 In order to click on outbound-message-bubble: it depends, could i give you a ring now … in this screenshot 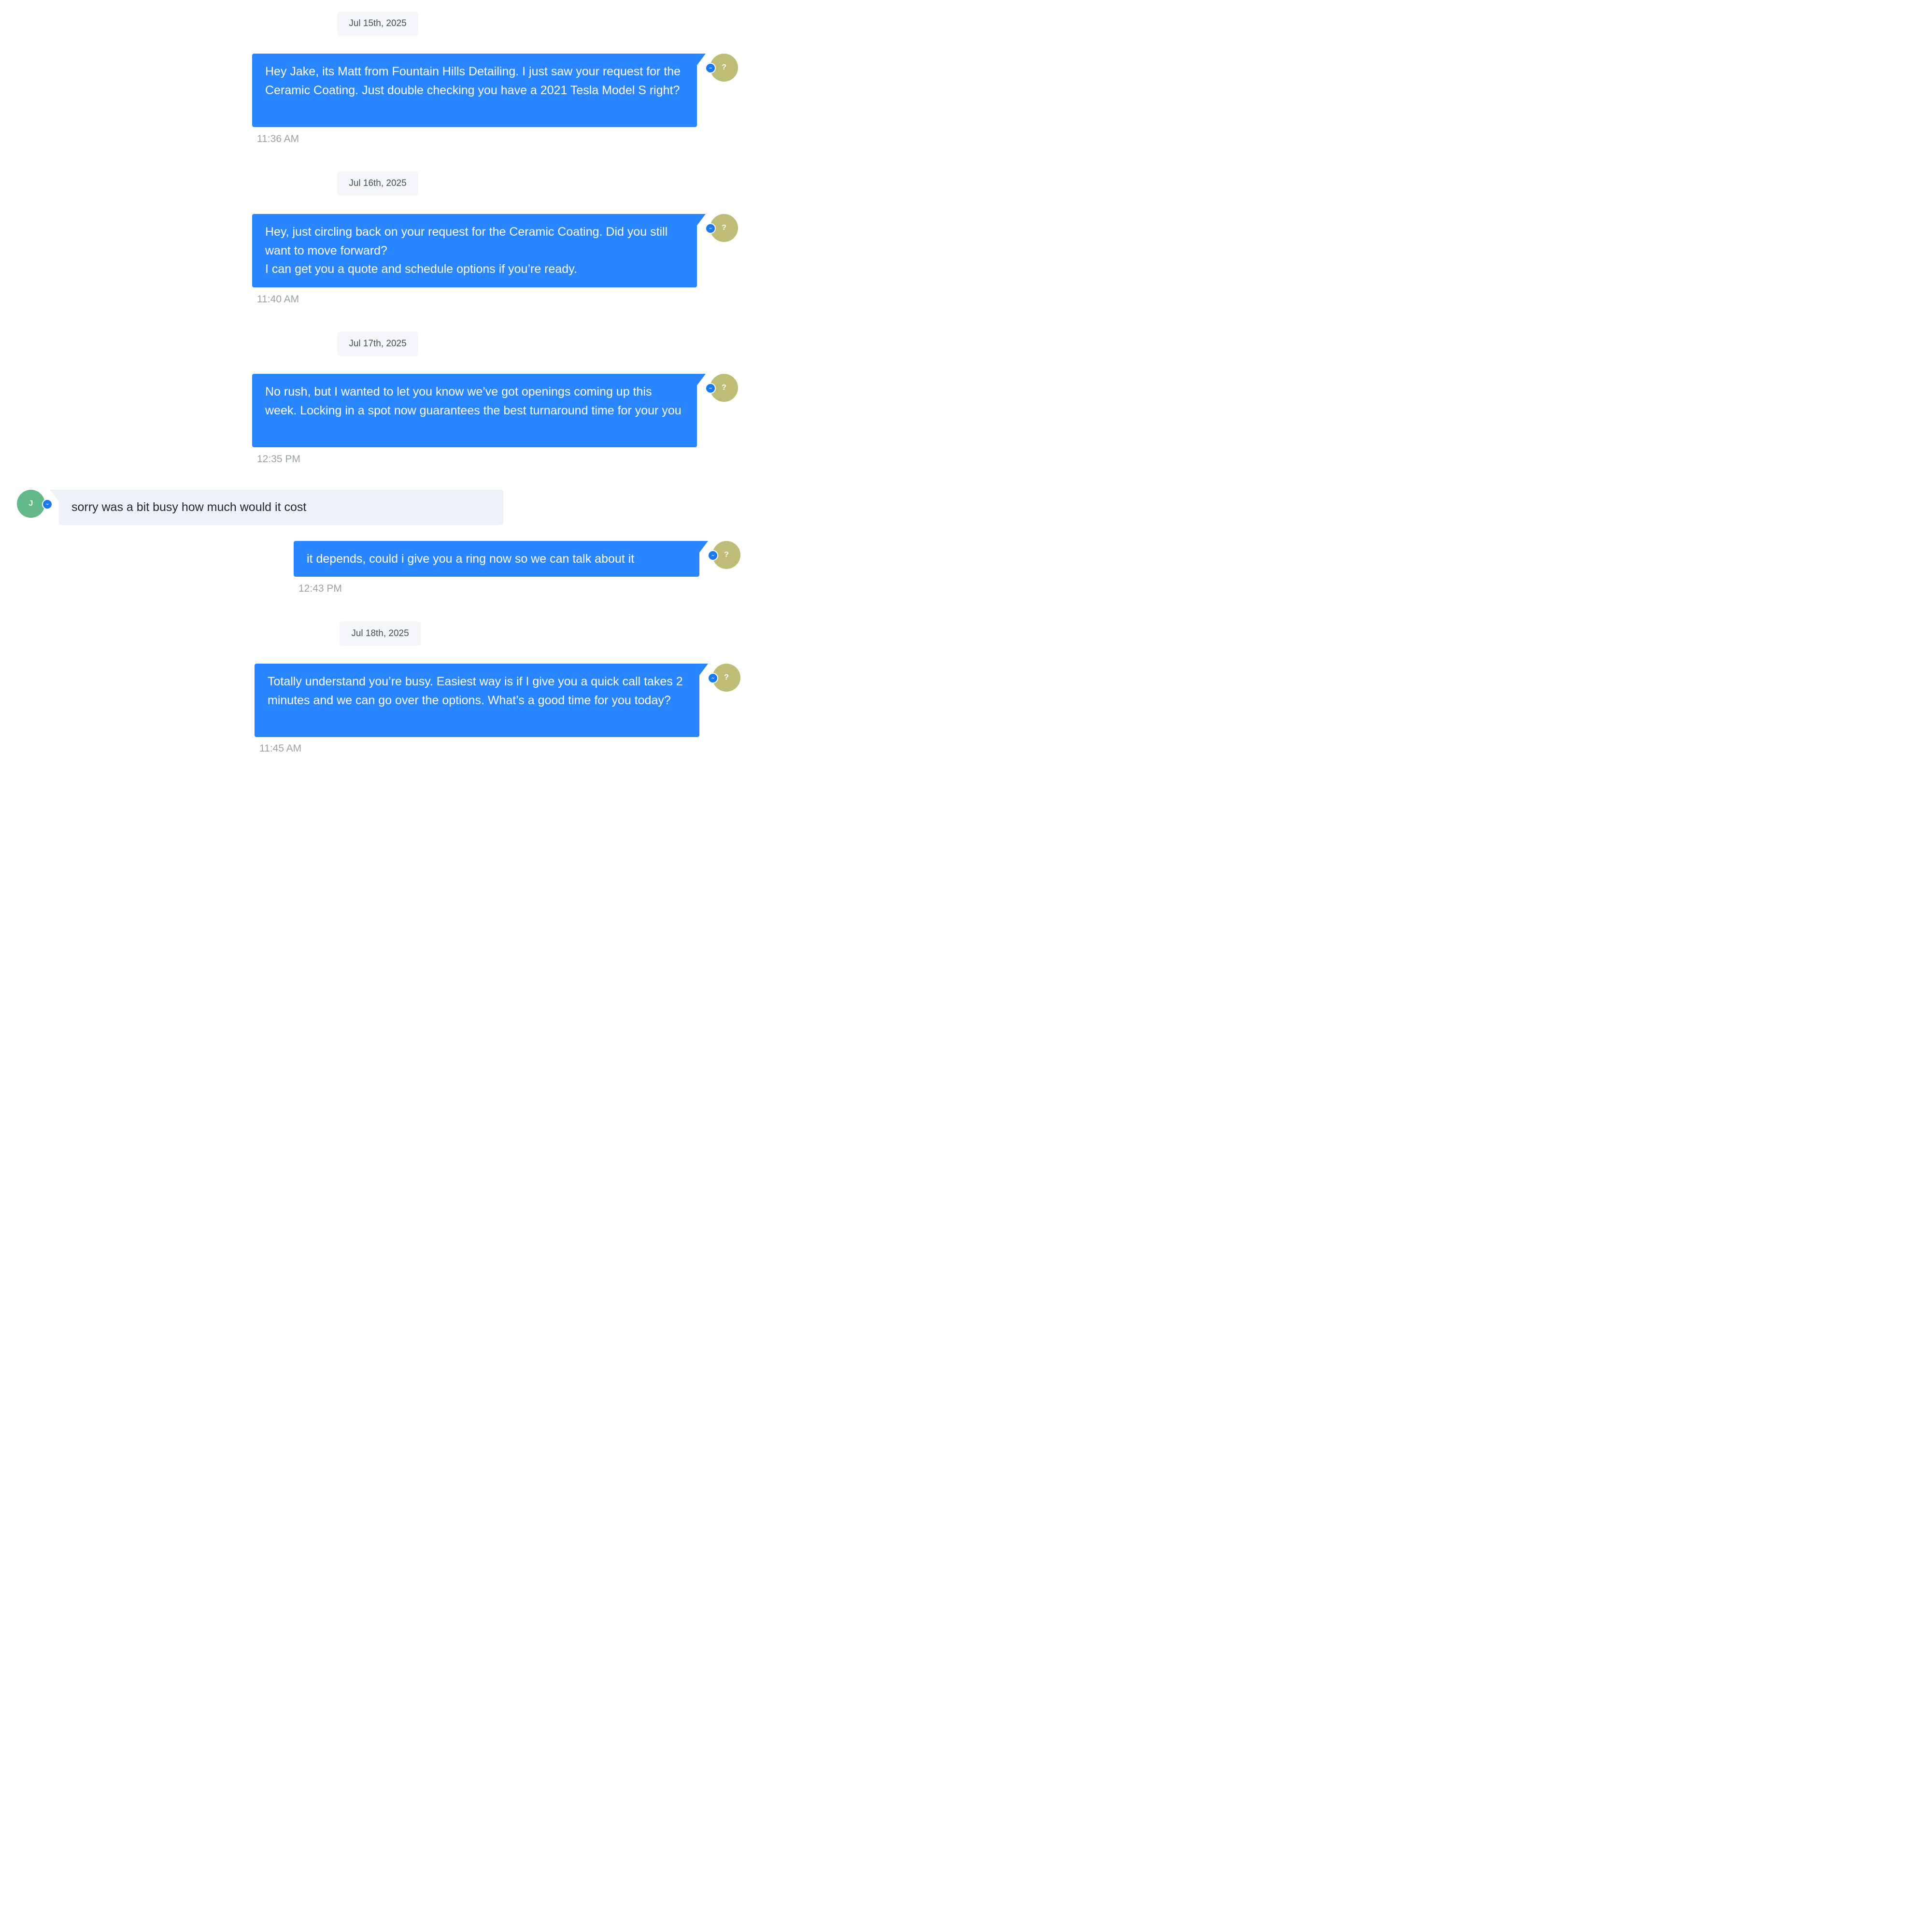, I will do `click(497, 559)`.